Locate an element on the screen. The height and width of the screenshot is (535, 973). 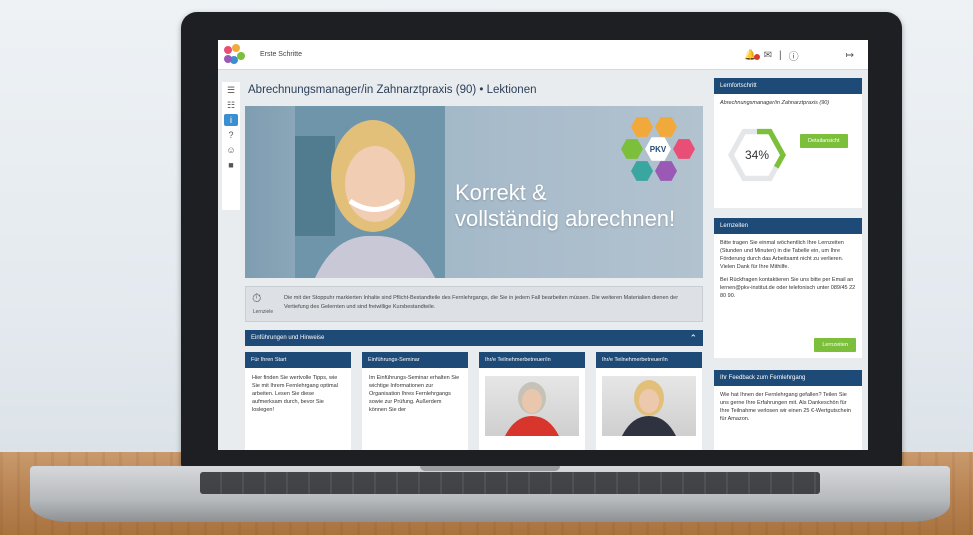
breadcrumb-first-steps: Erste Schritte is located at coordinates (281, 54).